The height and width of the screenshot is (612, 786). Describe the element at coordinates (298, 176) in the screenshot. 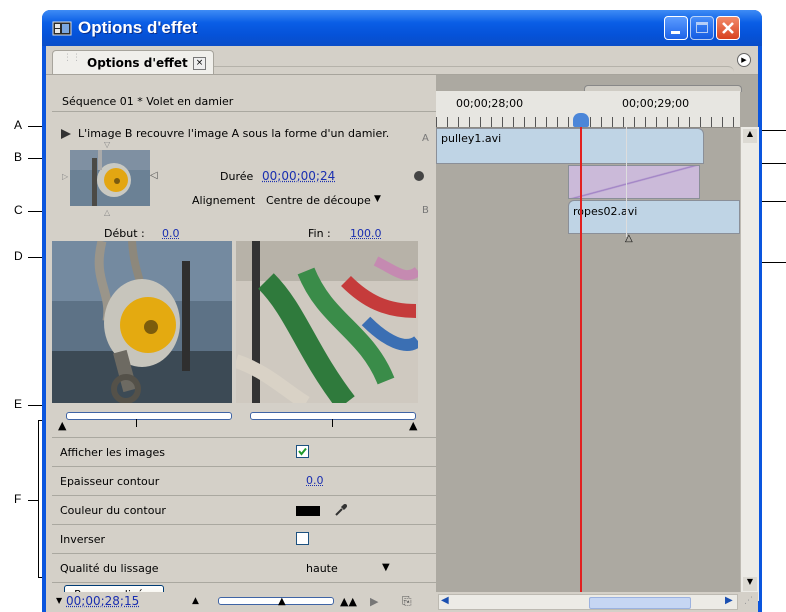

I see `duration-value: 00;00;00;24` at that location.